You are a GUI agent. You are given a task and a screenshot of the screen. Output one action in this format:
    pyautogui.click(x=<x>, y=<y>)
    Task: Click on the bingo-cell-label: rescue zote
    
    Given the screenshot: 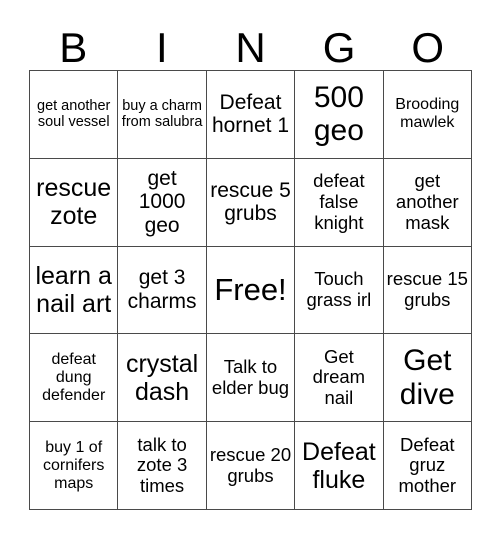 What is the action you would take?
    pyautogui.click(x=74, y=202)
    